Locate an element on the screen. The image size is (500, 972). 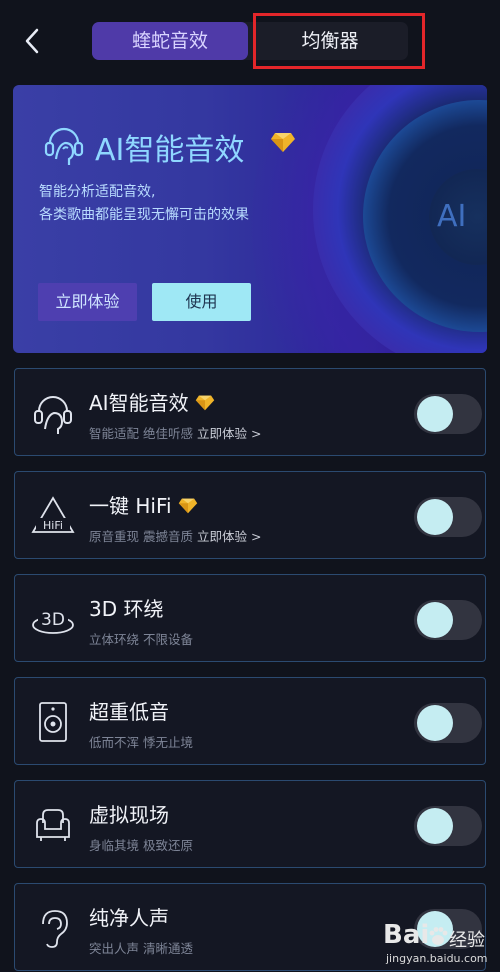
banner-desc-line1: 智能分析适配音效, is located at coordinates (97, 192).